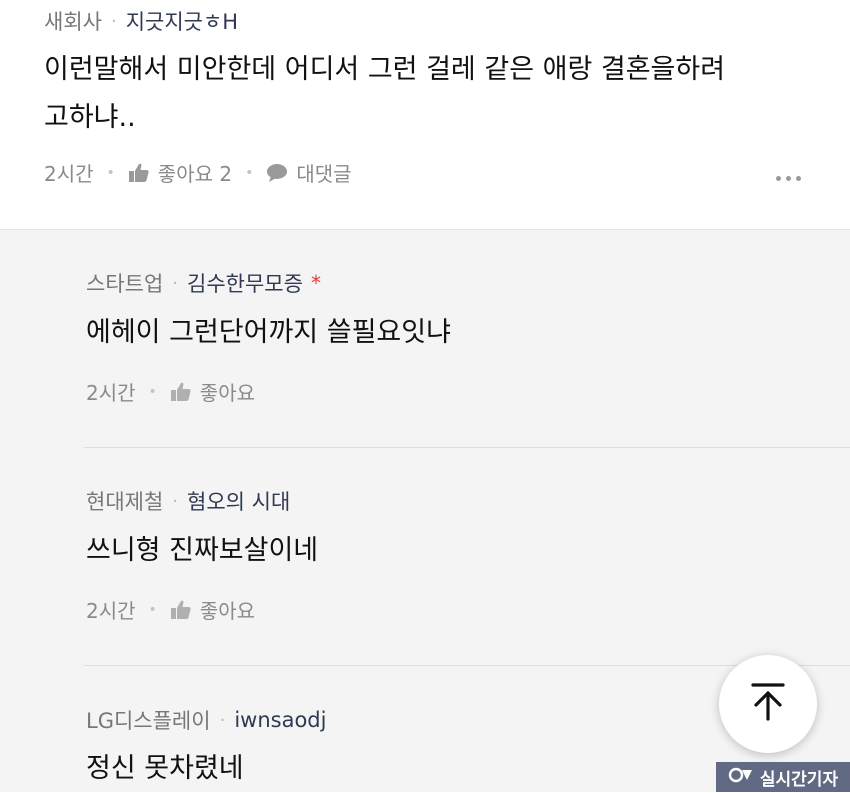 The image size is (850, 793). What do you see at coordinates (73, 22) in the screenshot?
I see `company-name: 새회사` at bounding box center [73, 22].